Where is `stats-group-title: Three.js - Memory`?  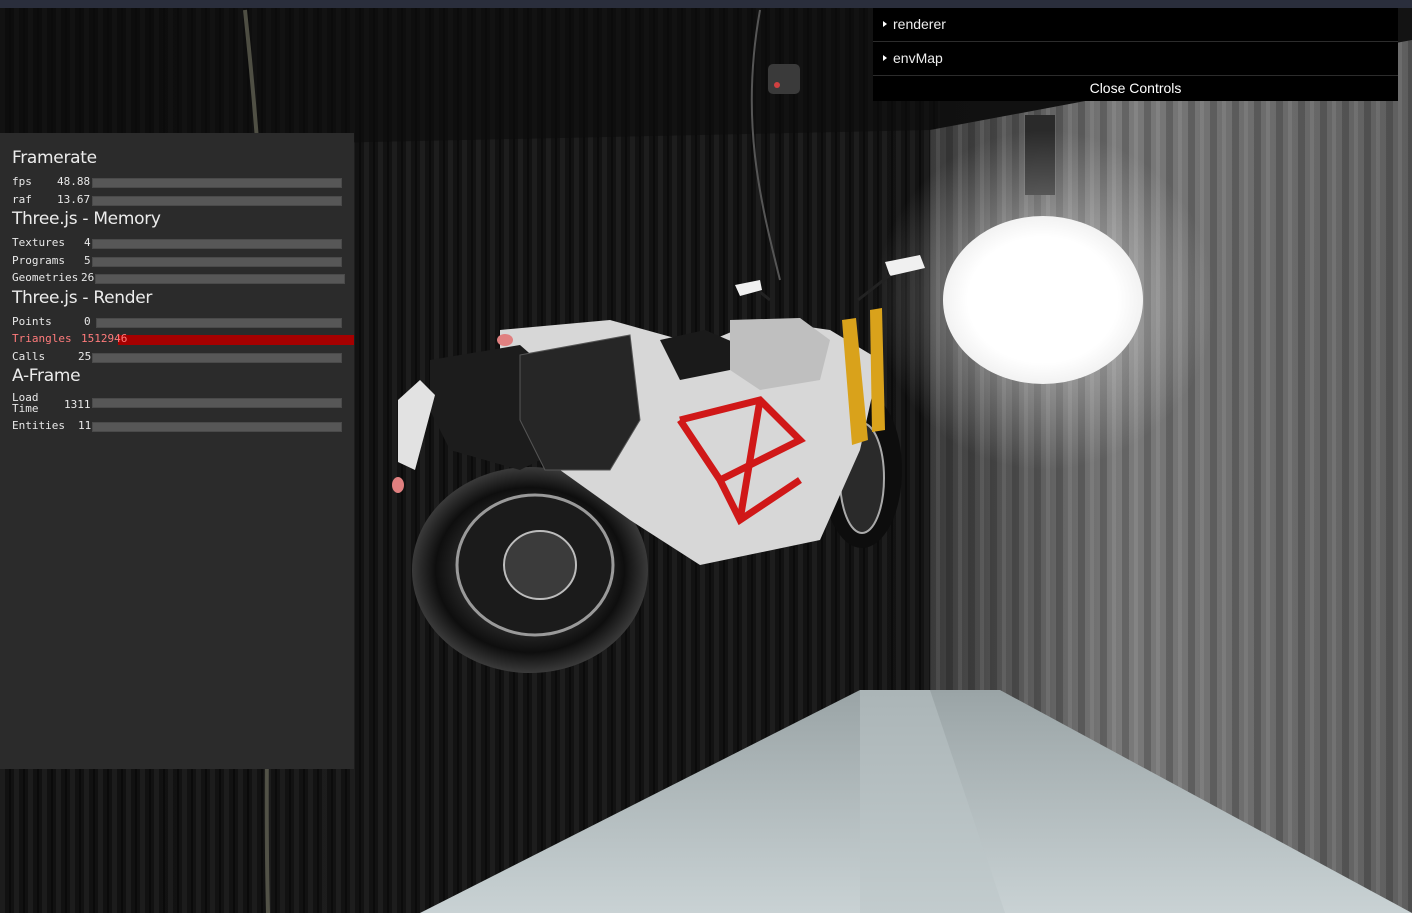
stats-group-title: Three.js - Memory is located at coordinates (86, 219).